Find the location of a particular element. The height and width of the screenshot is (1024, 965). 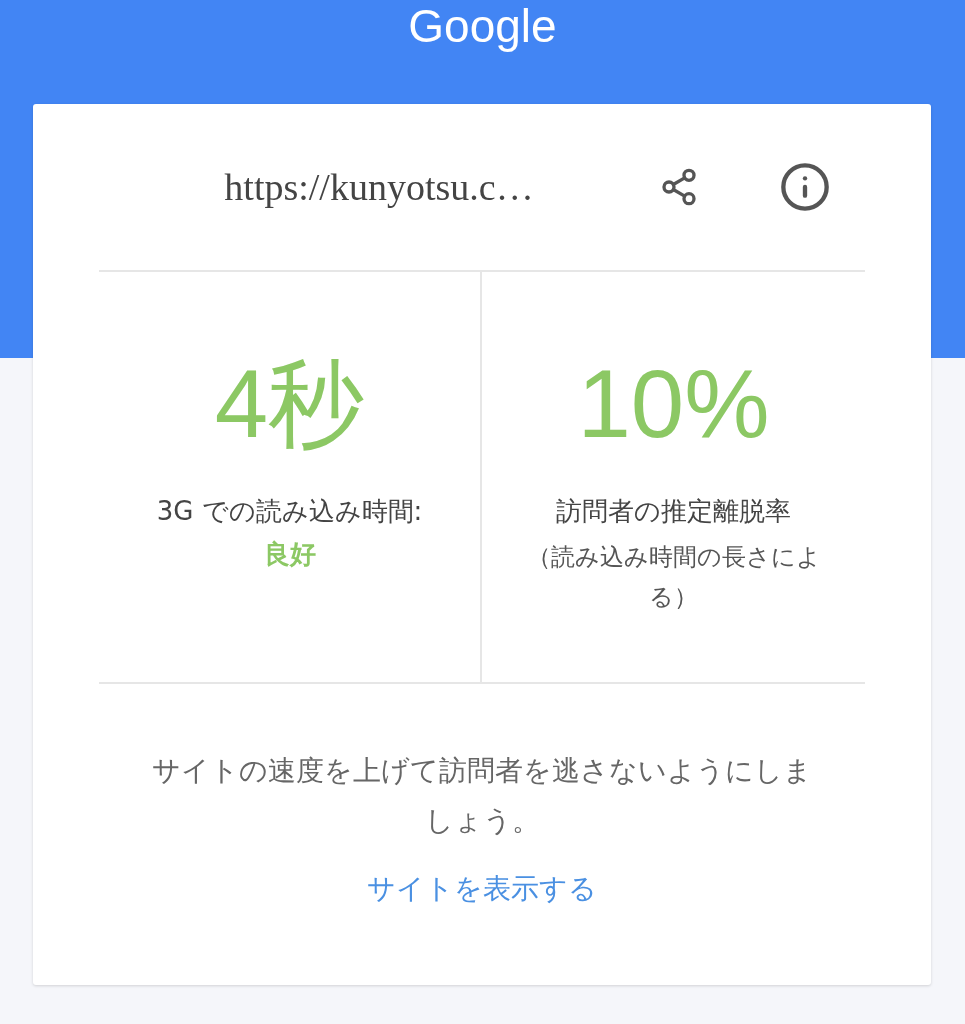

info-icon is located at coordinates (805, 187).